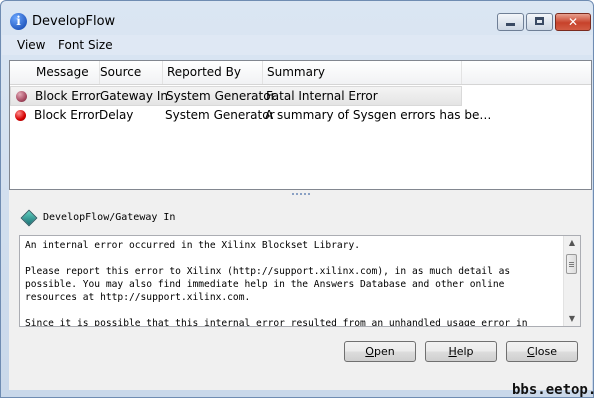 Image resolution: width=597 pixels, height=403 pixels. What do you see at coordinates (85, 45) in the screenshot?
I see `menu-font-size: Font Size` at bounding box center [85, 45].